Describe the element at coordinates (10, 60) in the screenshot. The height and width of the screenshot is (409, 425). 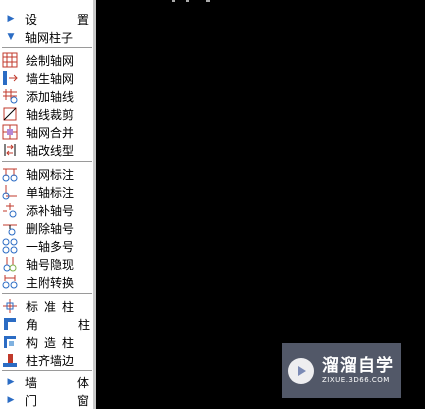
I see `grid-icon` at that location.